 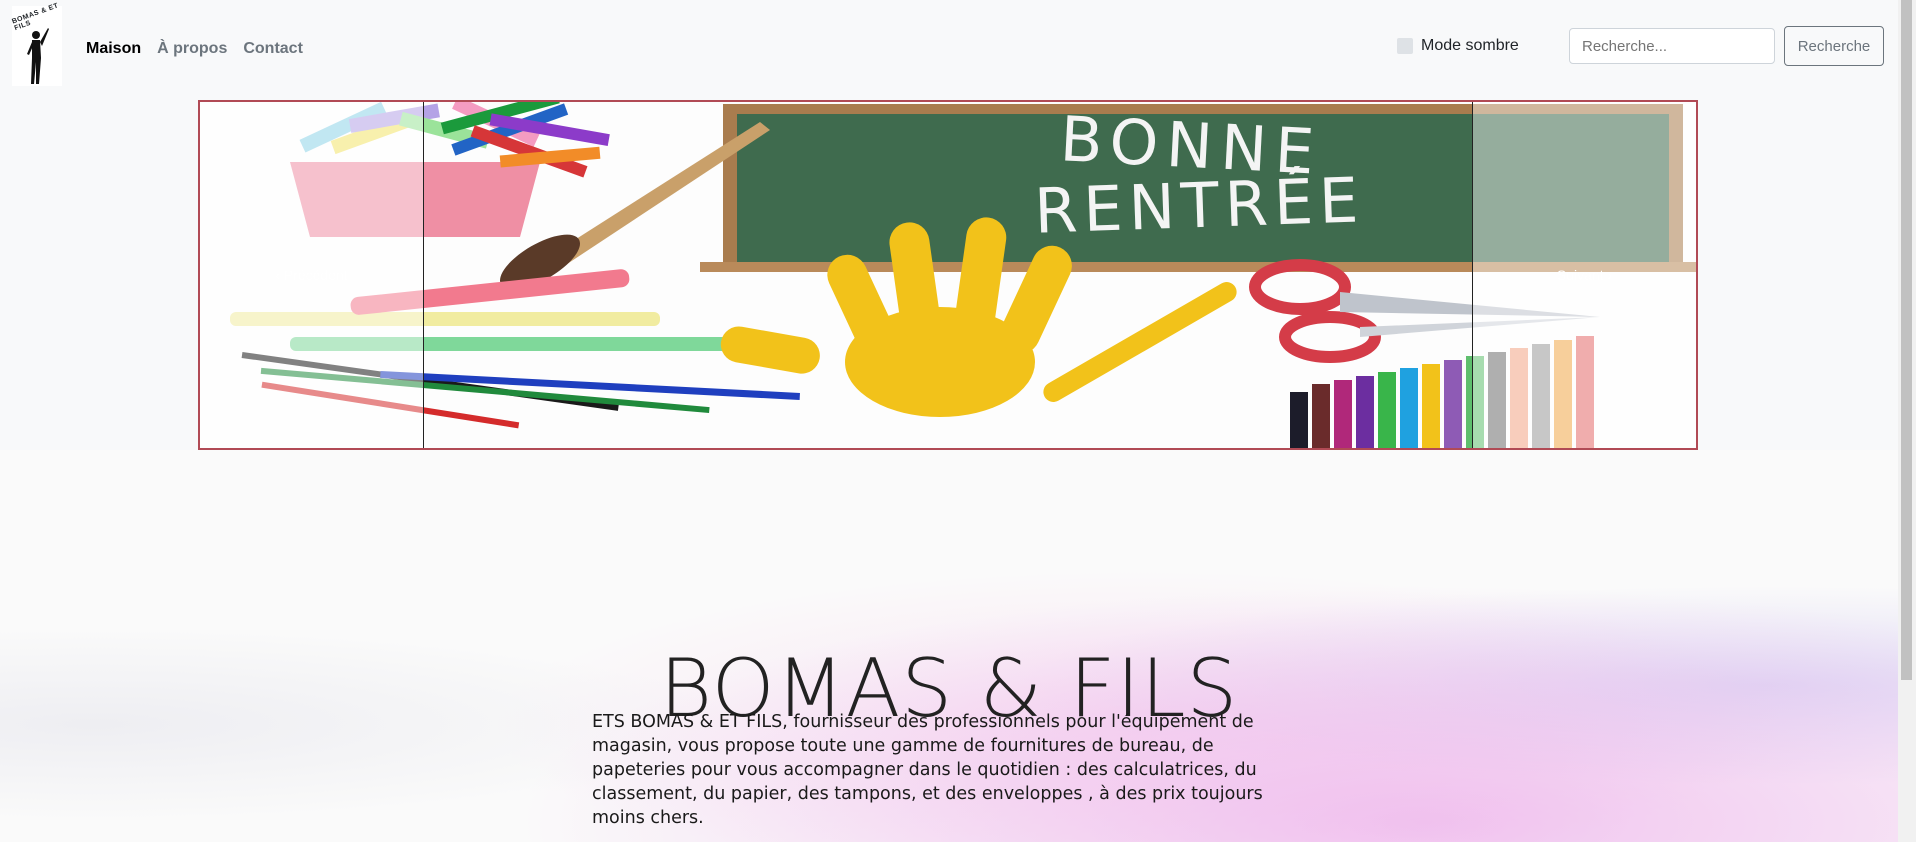 I want to click on page-scrollbar, so click(x=1907, y=421).